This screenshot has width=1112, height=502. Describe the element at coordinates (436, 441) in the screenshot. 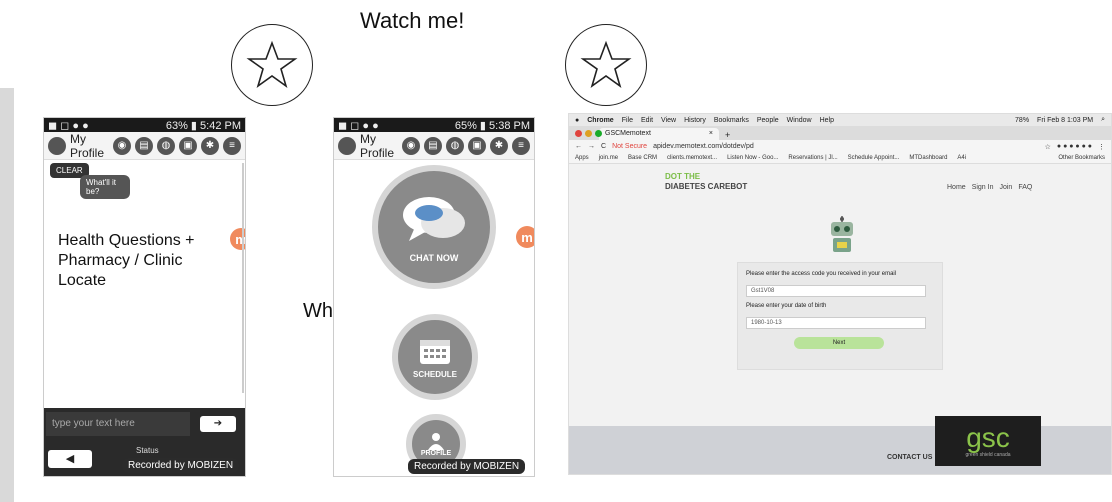

I see `person-icon` at that location.